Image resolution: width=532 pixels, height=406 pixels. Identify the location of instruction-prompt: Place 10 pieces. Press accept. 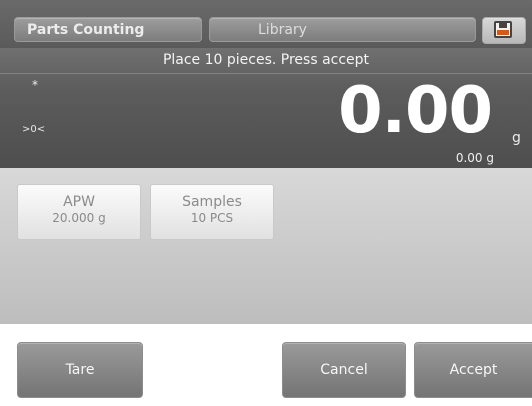
(266, 60).